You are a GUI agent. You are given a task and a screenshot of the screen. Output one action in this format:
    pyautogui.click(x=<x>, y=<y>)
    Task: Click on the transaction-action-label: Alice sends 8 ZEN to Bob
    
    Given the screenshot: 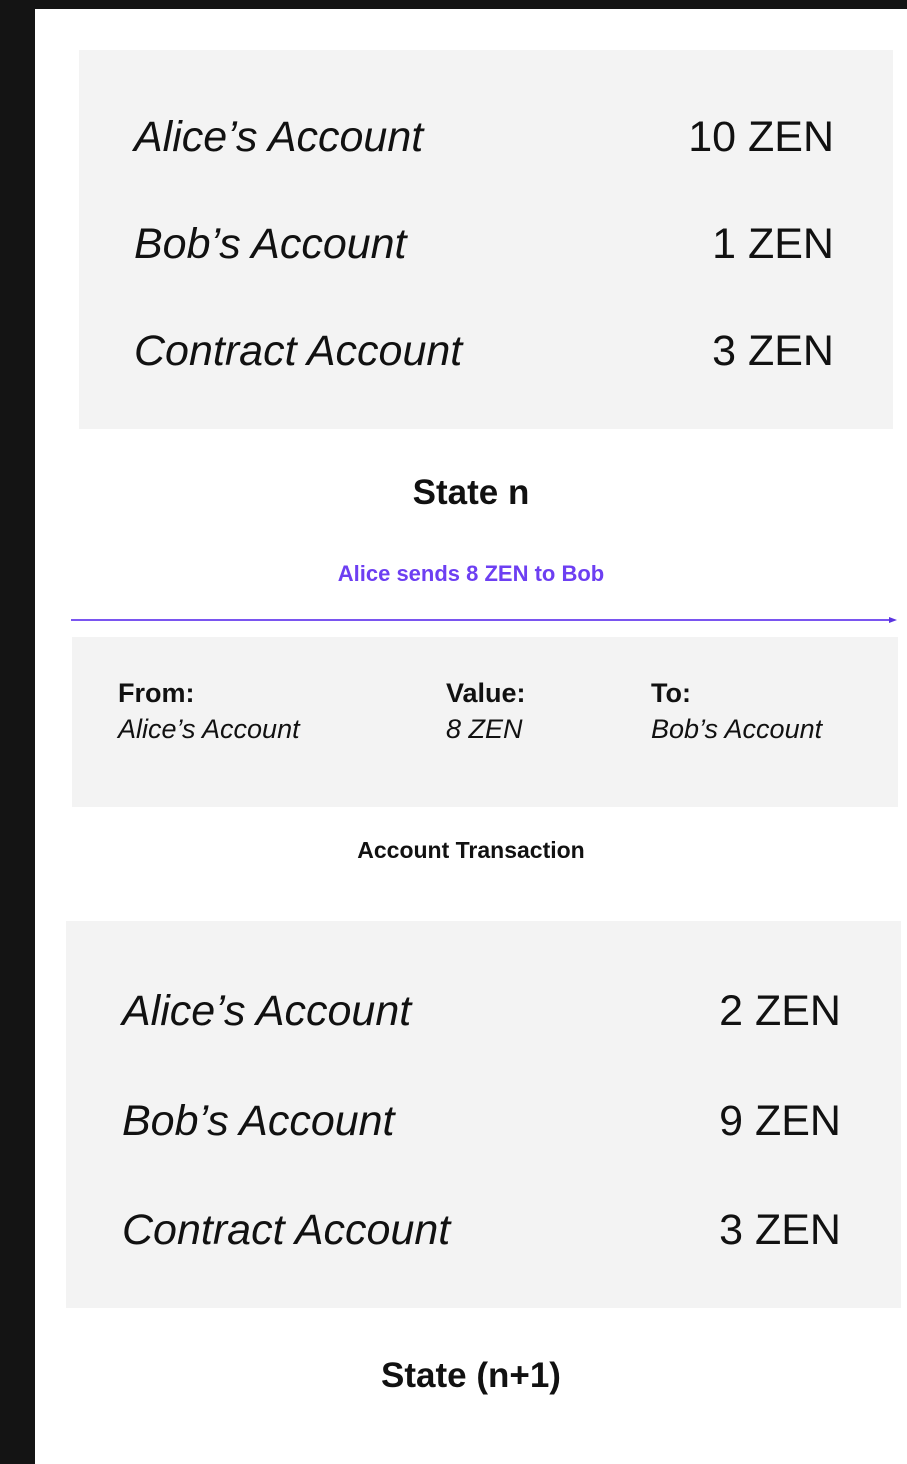 What is the action you would take?
    pyautogui.click(x=471, y=573)
    